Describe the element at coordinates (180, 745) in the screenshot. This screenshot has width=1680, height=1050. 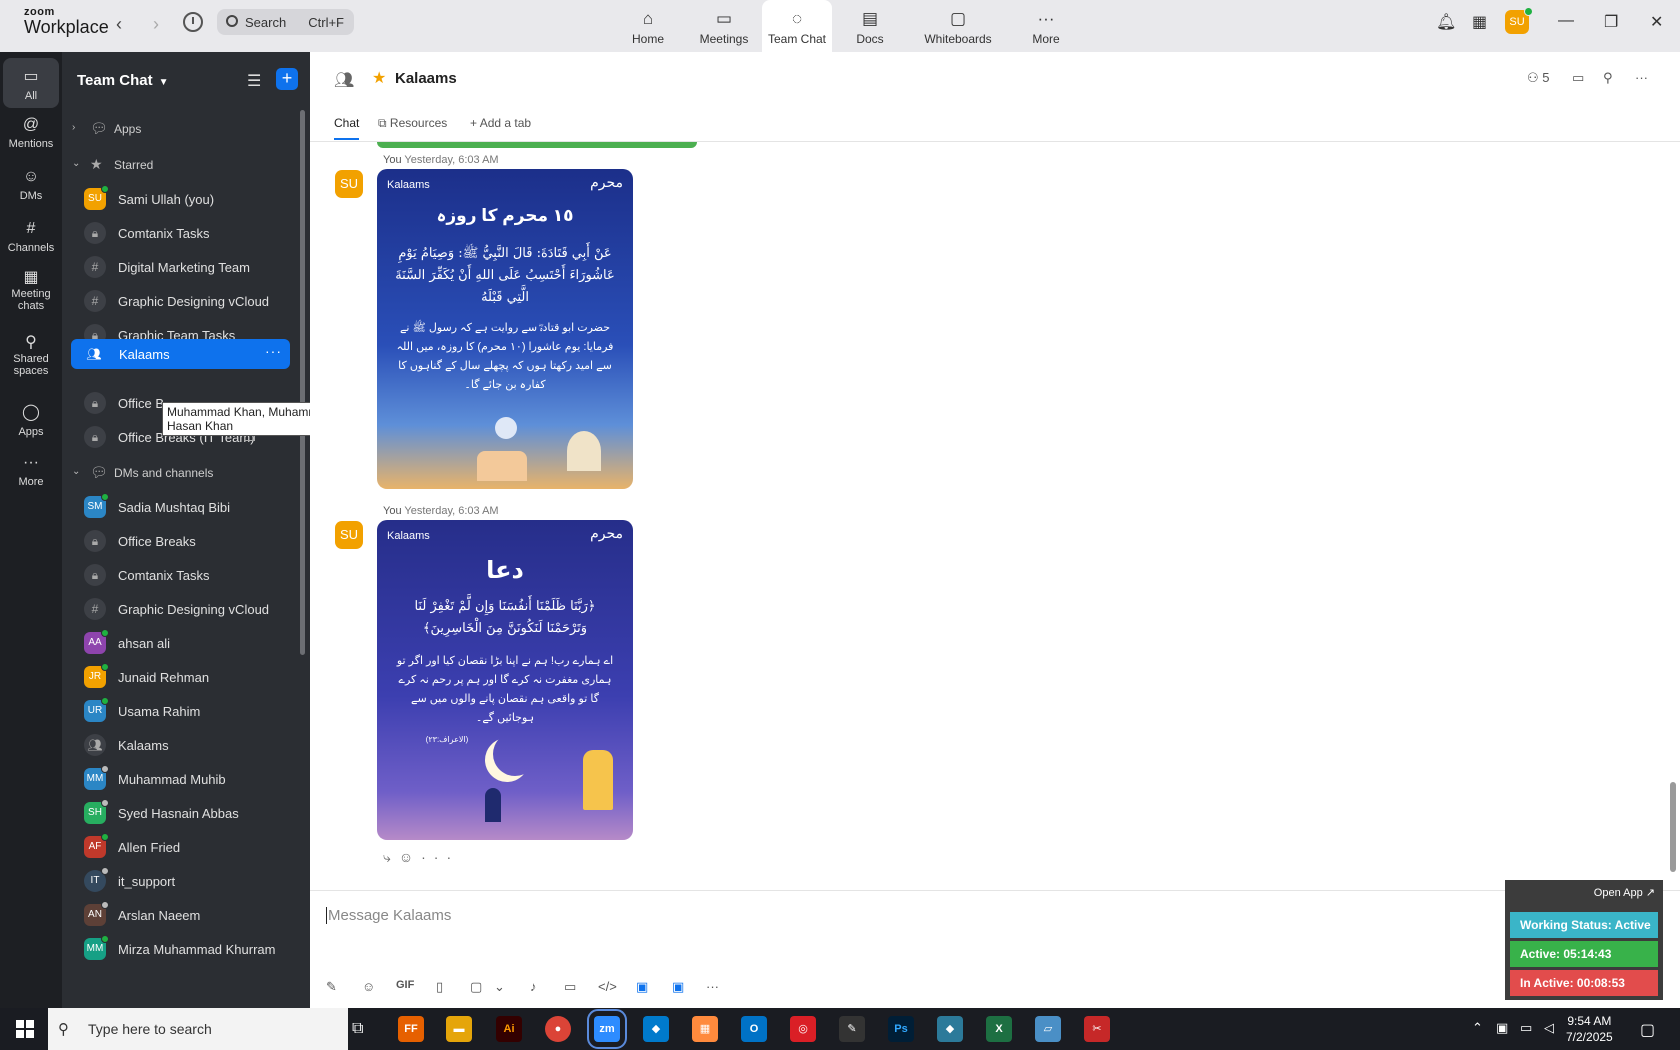
I see `sidebar-item-kalaams-2: 👥︎ Kalaams` at that location.